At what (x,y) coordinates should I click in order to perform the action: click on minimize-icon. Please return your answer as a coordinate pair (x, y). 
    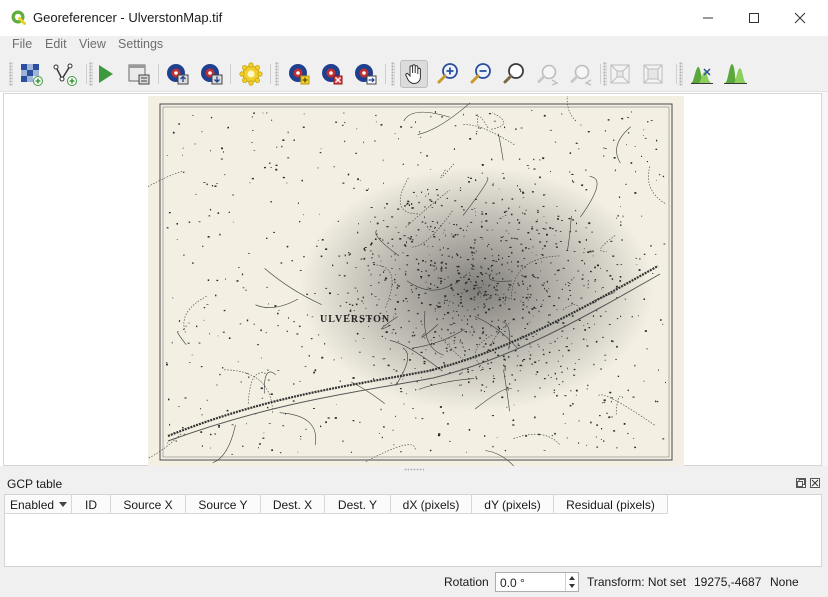
    Looking at the image, I should click on (708, 18).